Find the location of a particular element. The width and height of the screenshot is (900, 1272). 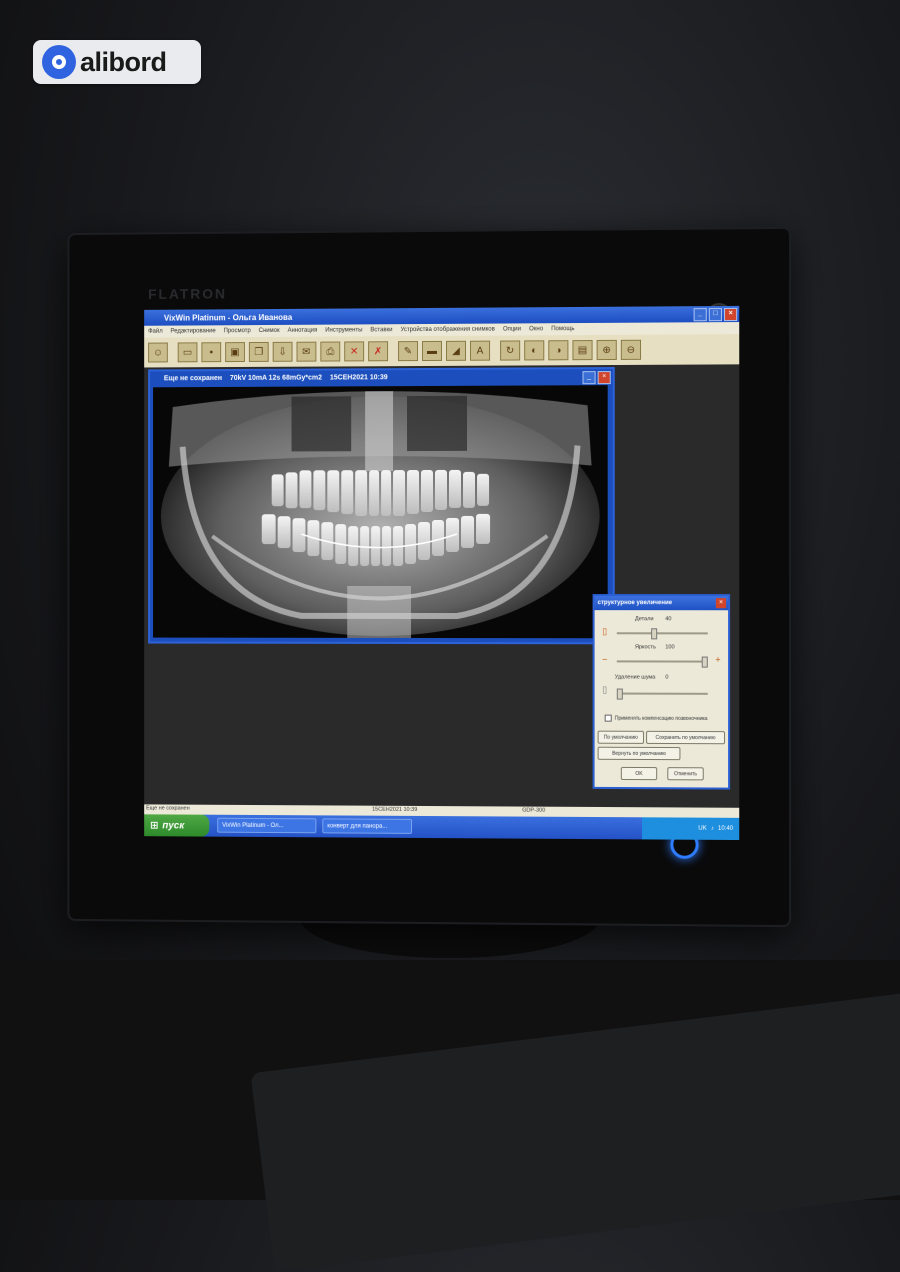

default-button: По умолчанию is located at coordinates (621, 737).